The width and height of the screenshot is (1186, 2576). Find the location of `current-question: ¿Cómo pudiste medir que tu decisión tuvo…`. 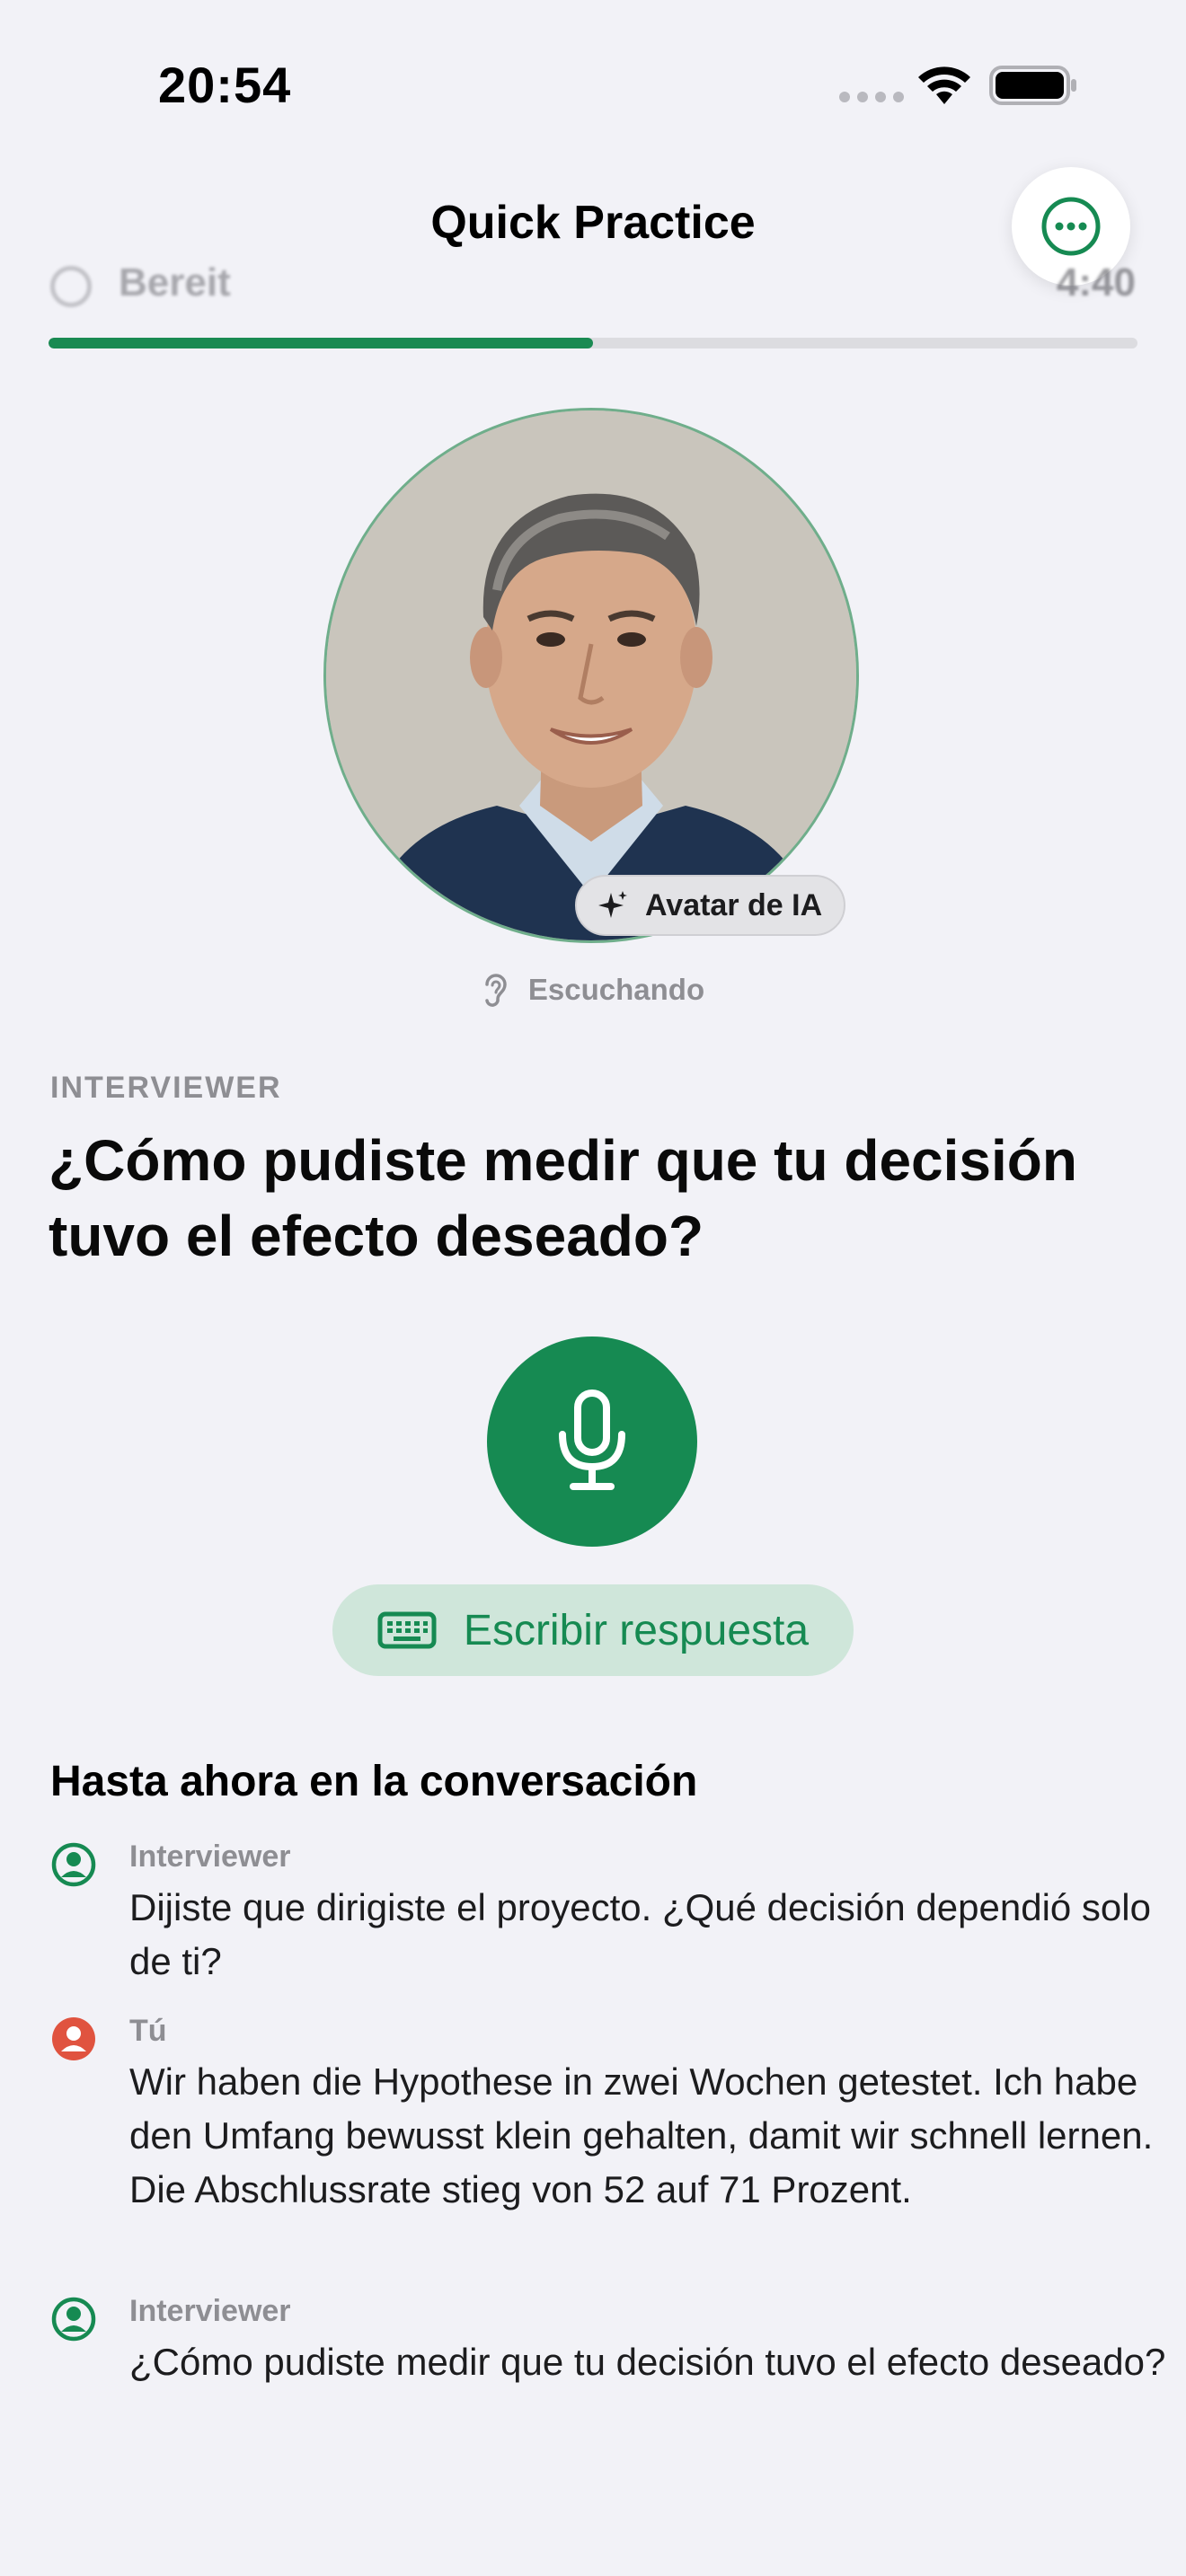

current-question: ¿Cómo pudiste medir que tu decisión tuvo… is located at coordinates (563, 1198).